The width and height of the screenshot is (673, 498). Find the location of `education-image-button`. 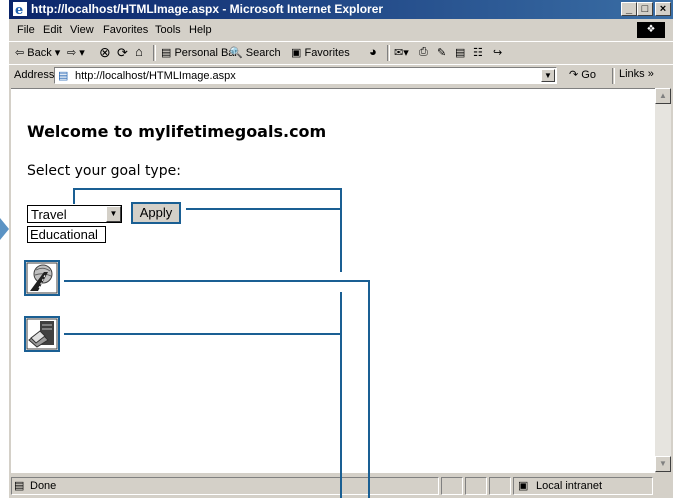

education-image-button is located at coordinates (42, 334).